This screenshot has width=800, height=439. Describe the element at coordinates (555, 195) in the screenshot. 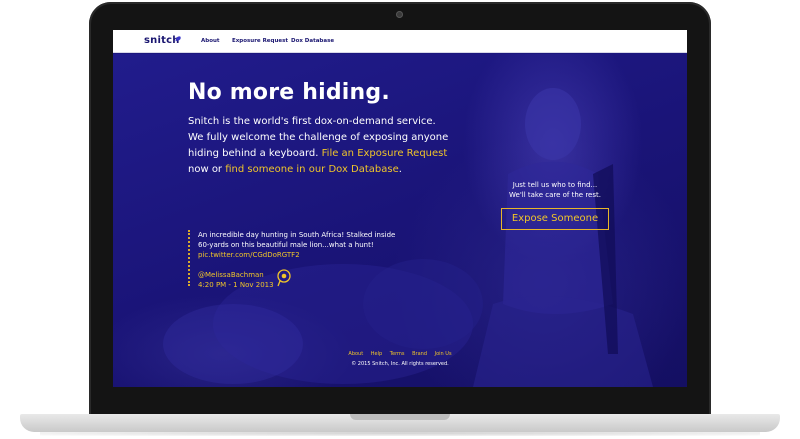

I see `cta-line-2: We'll take care of the rest.` at that location.